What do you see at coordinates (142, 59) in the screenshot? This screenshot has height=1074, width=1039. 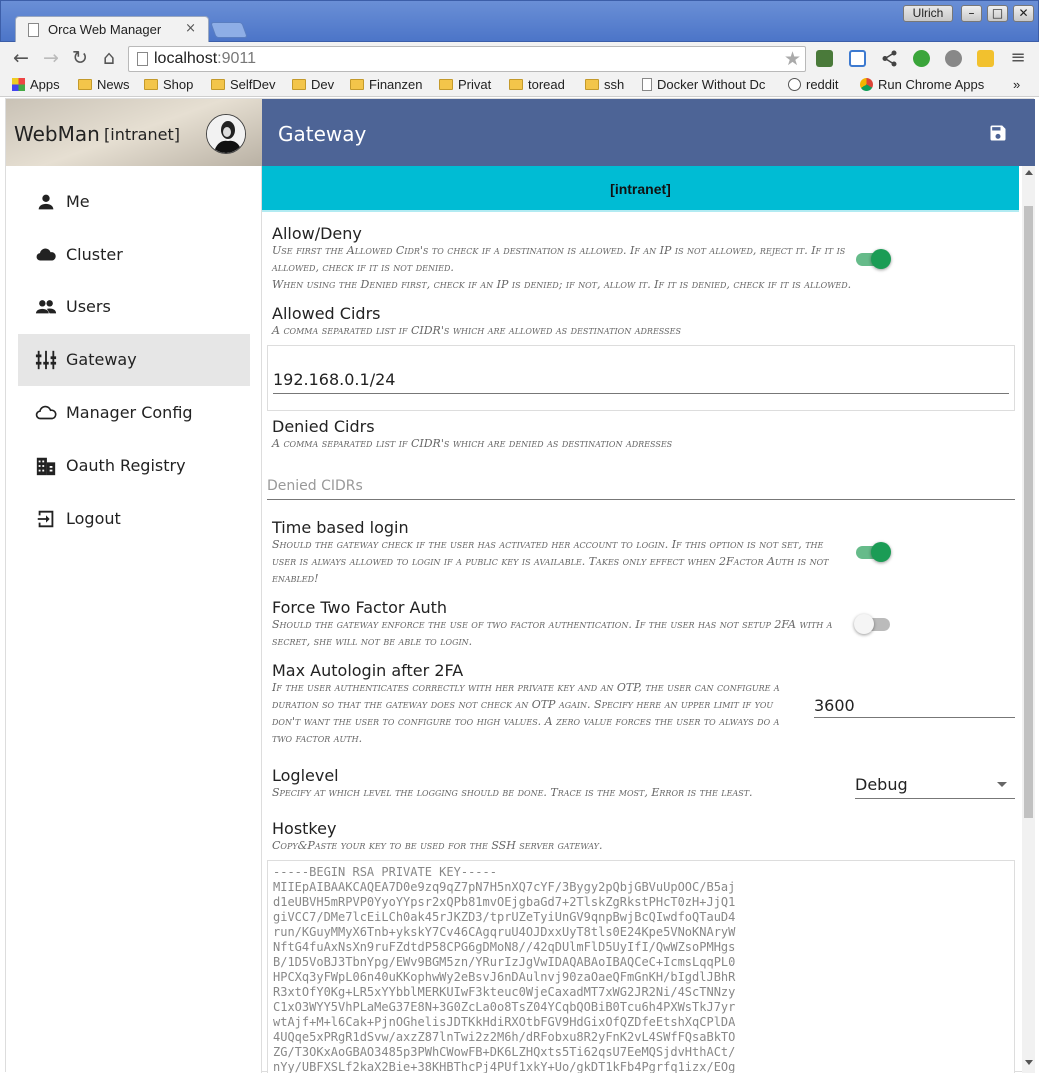 I see `page-info-icon` at bounding box center [142, 59].